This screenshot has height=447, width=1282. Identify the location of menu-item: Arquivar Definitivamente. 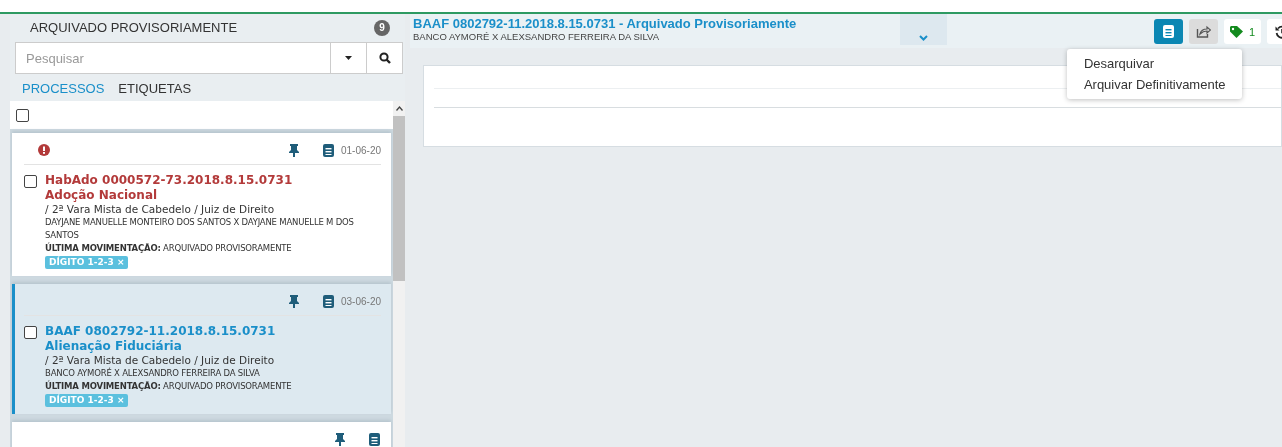
(1154, 84).